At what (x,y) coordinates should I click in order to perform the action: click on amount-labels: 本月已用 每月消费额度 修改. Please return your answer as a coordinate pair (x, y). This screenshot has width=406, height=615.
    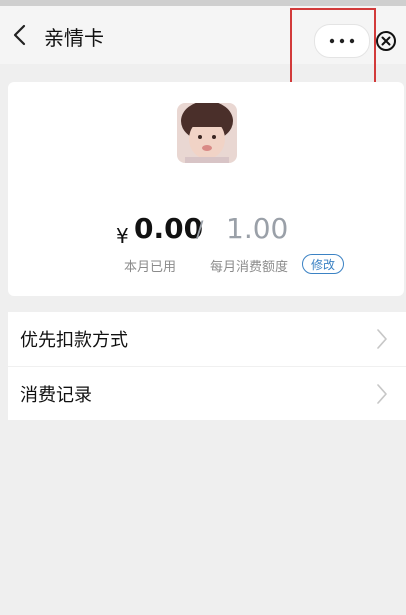
    Looking at the image, I should click on (203, 265).